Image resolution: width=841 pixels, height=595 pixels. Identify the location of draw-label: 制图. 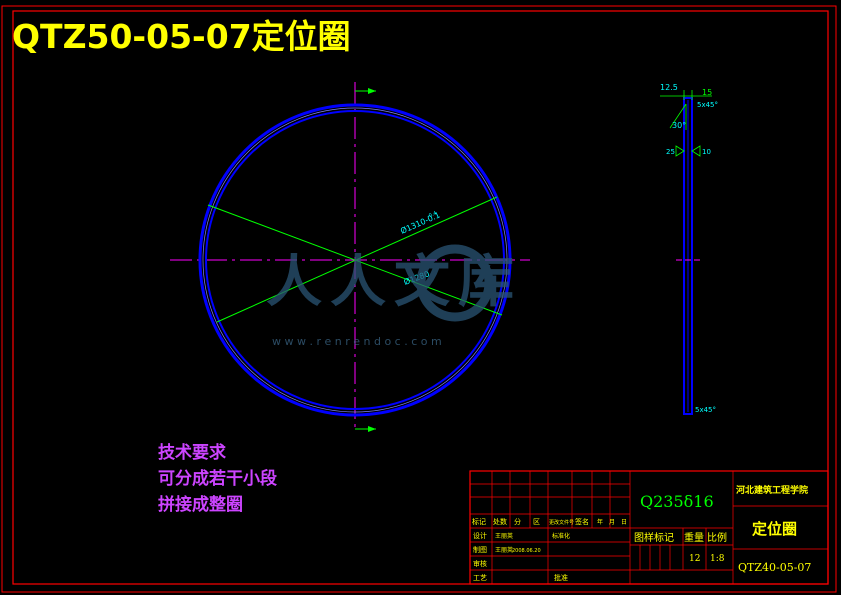
(480, 549).